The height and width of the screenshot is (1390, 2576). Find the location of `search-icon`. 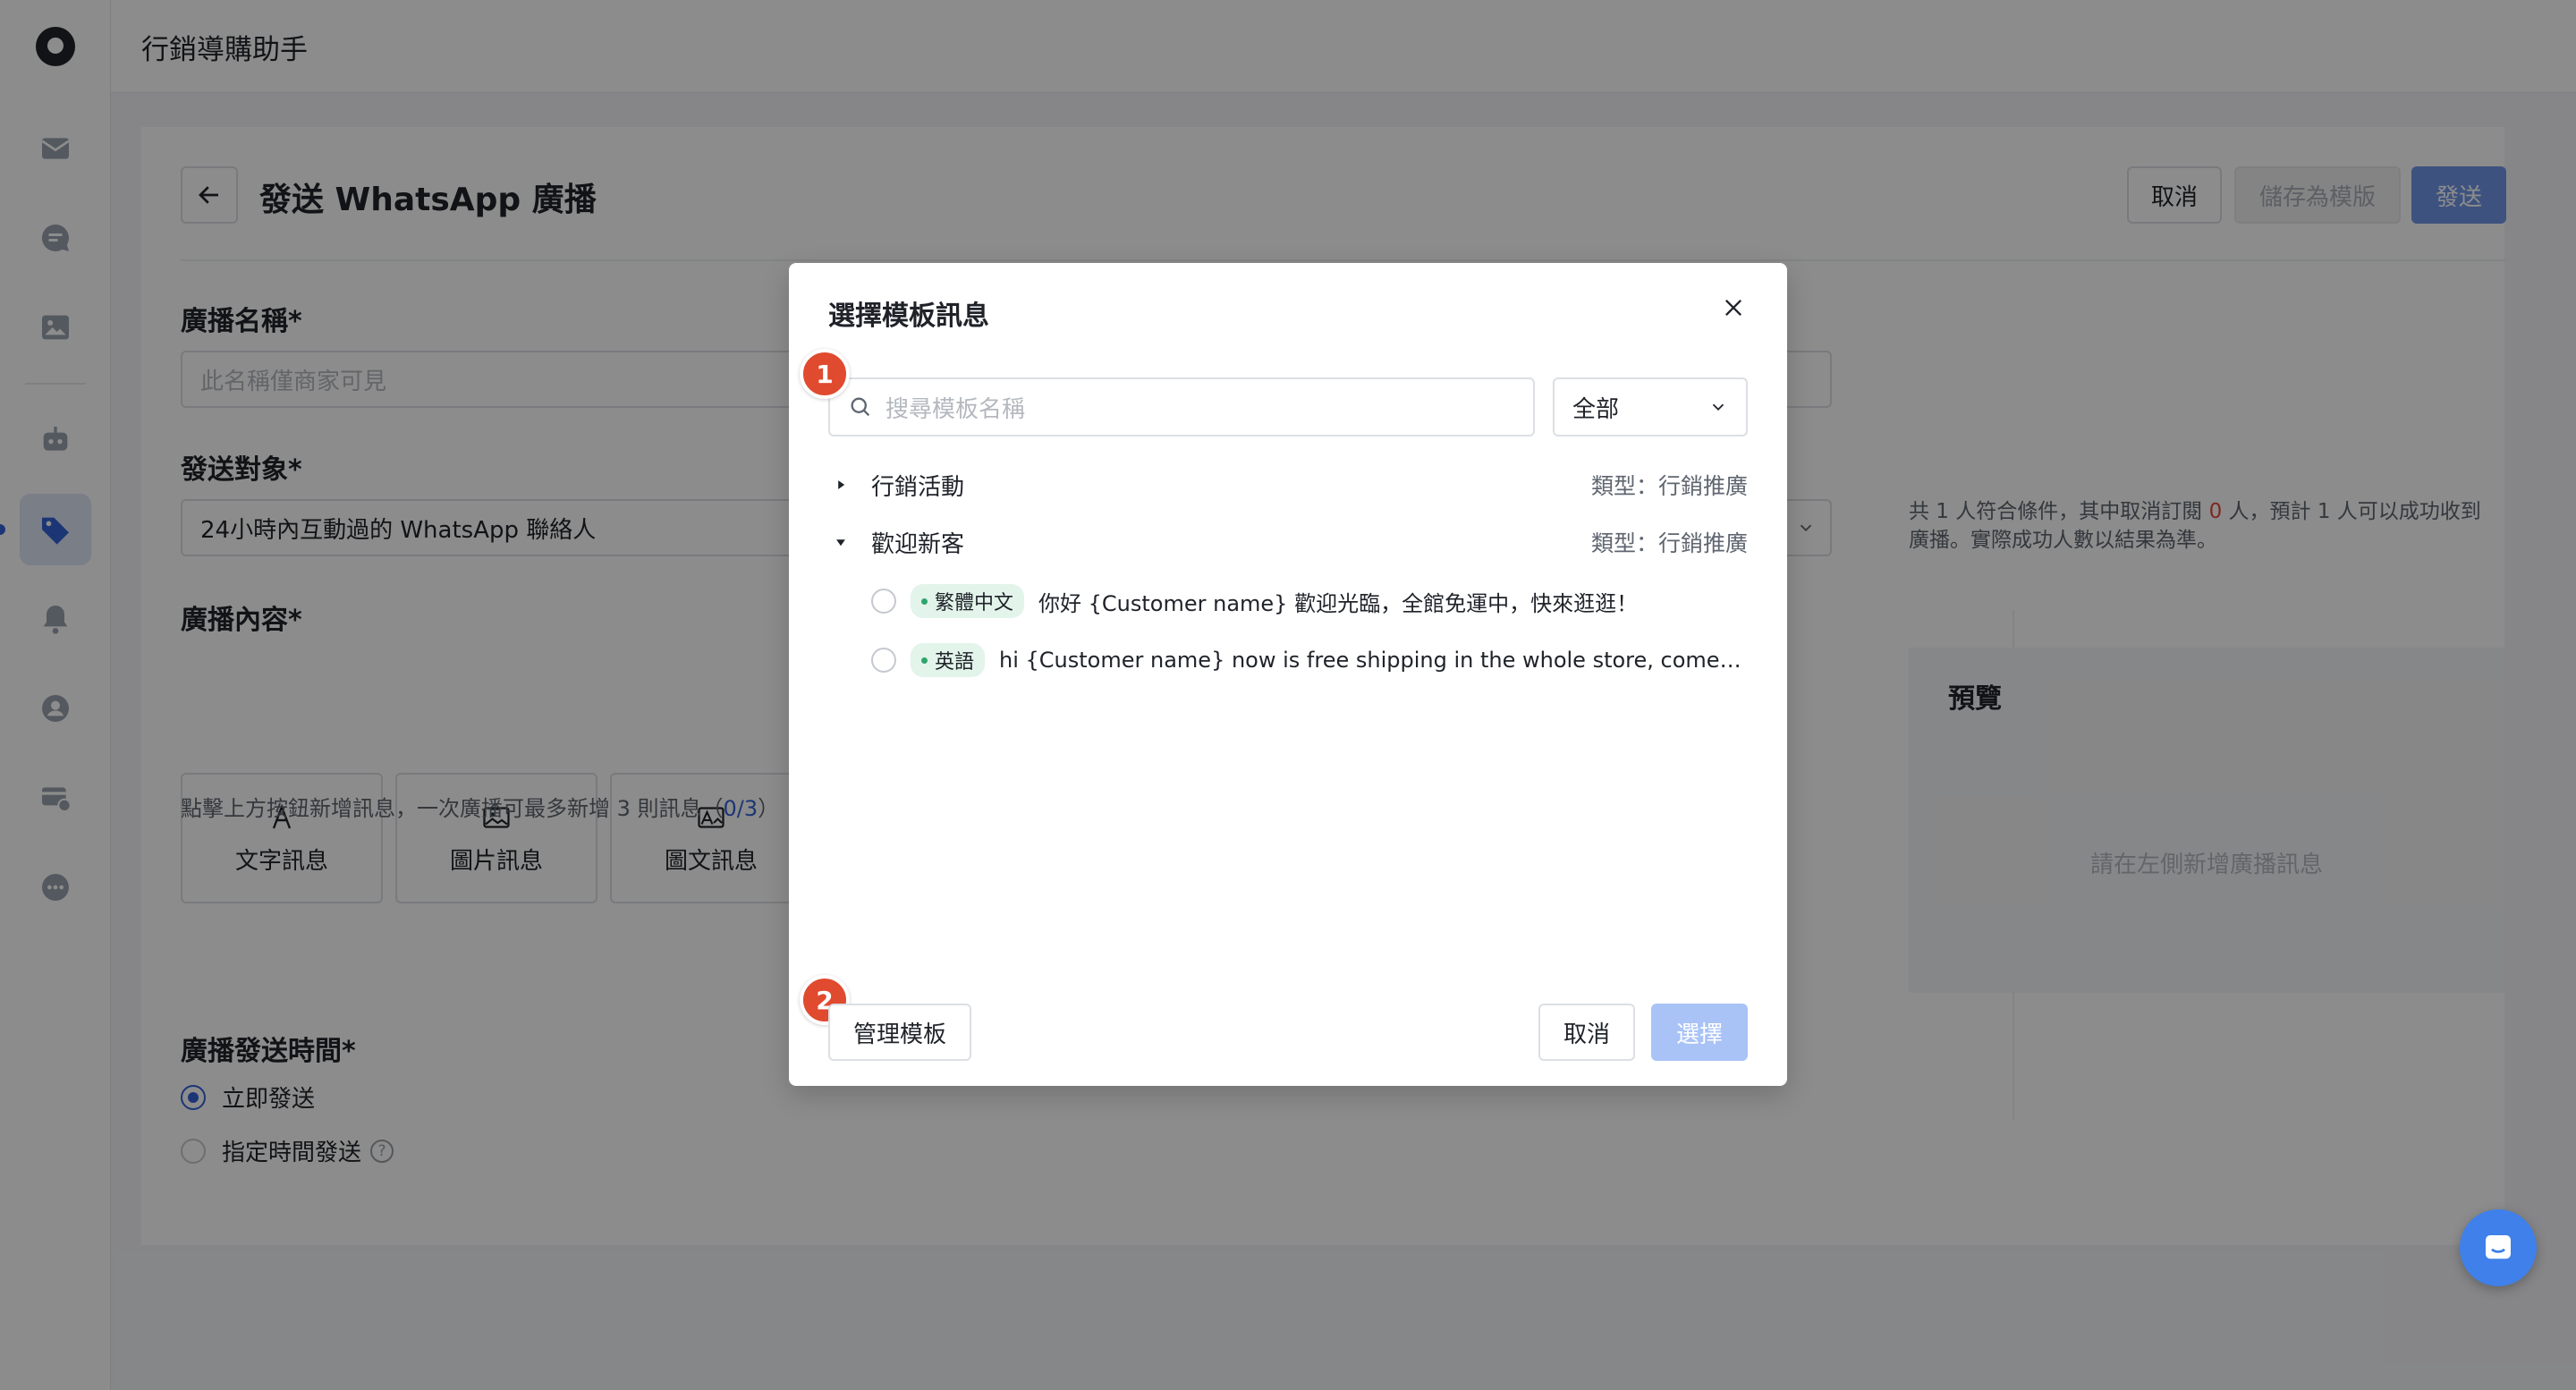

search-icon is located at coordinates (860, 407).